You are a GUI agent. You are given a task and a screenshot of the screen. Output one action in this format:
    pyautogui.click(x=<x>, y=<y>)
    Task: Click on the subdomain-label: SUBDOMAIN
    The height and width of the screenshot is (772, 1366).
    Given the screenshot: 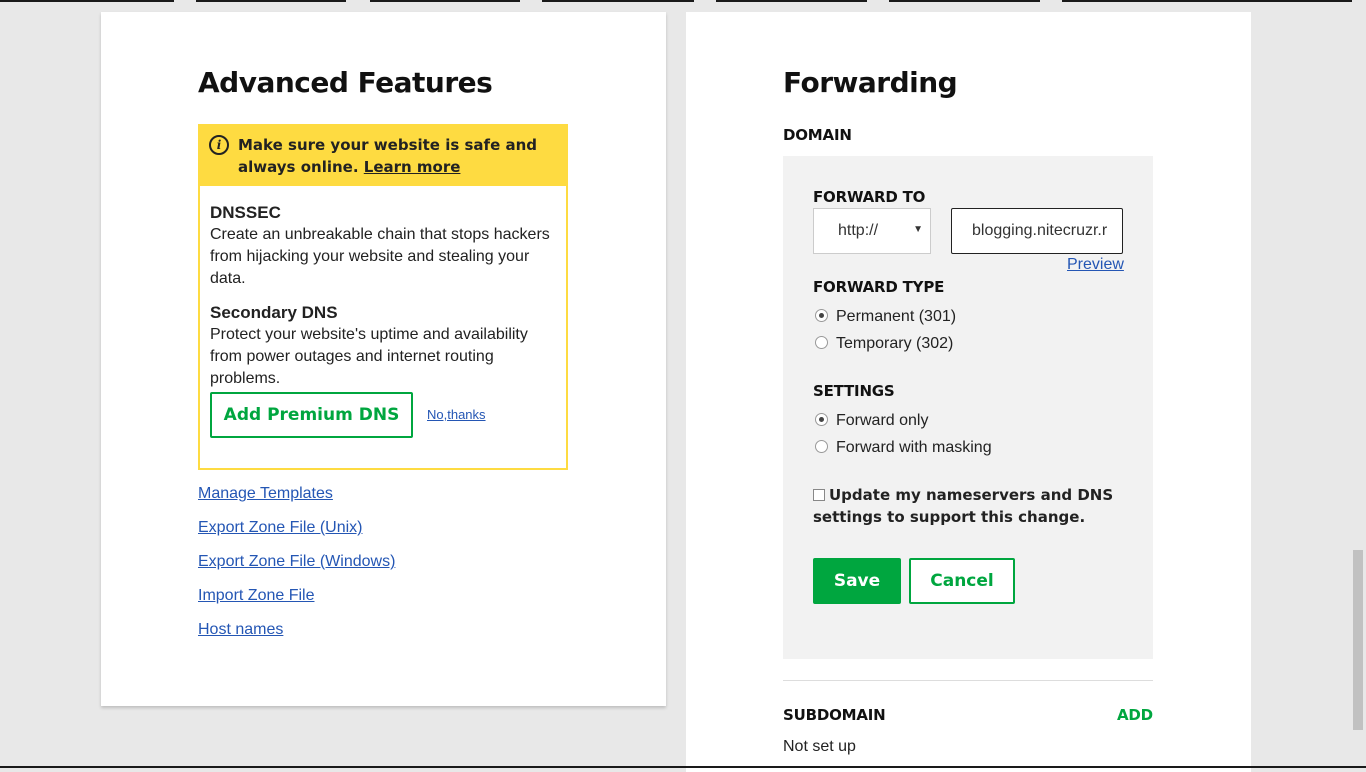 What is the action you would take?
    pyautogui.click(x=834, y=715)
    